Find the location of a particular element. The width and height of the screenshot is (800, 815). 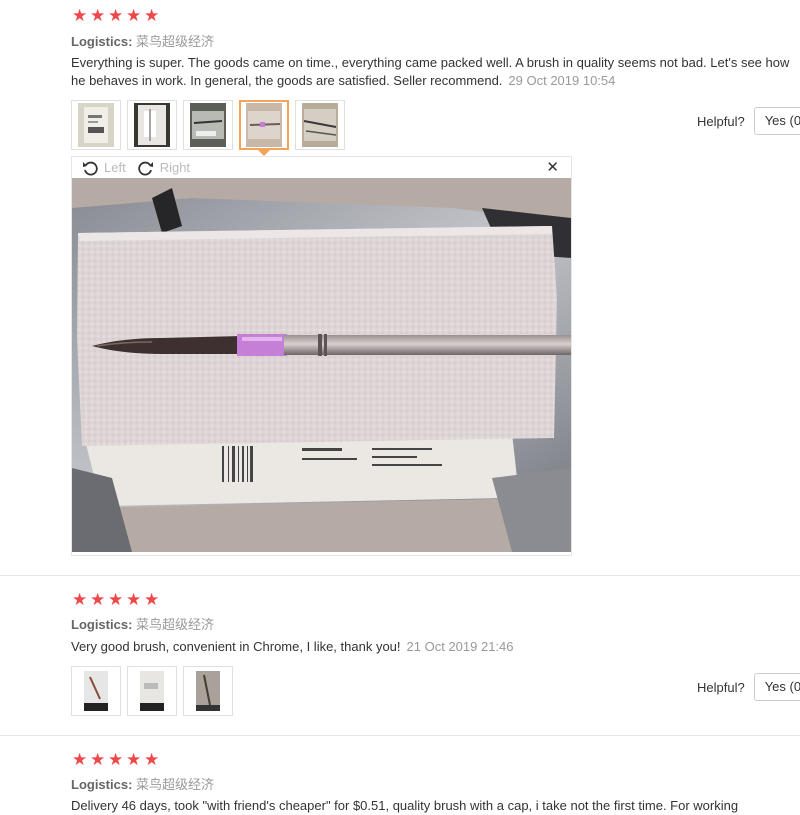

review-photo-thumbnail-active is located at coordinates (264, 128).